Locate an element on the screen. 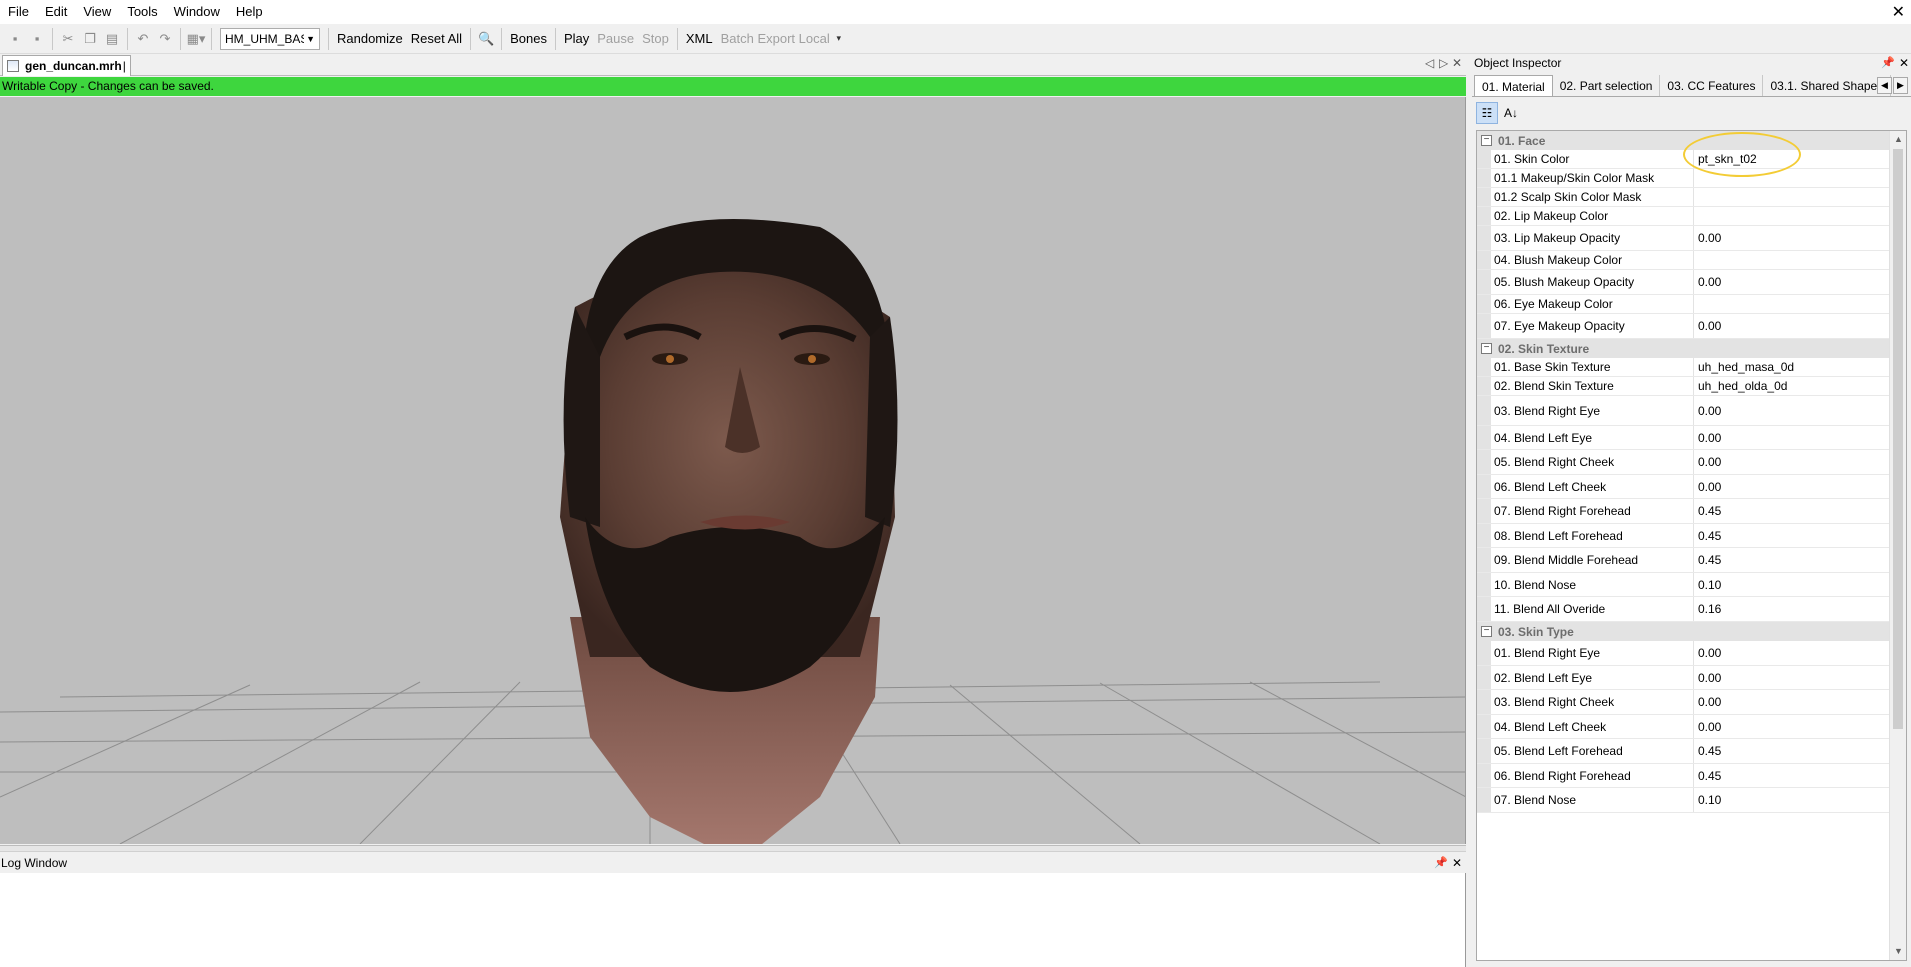 The height and width of the screenshot is (967, 1911). reset-all-button: Reset All is located at coordinates (436, 39).